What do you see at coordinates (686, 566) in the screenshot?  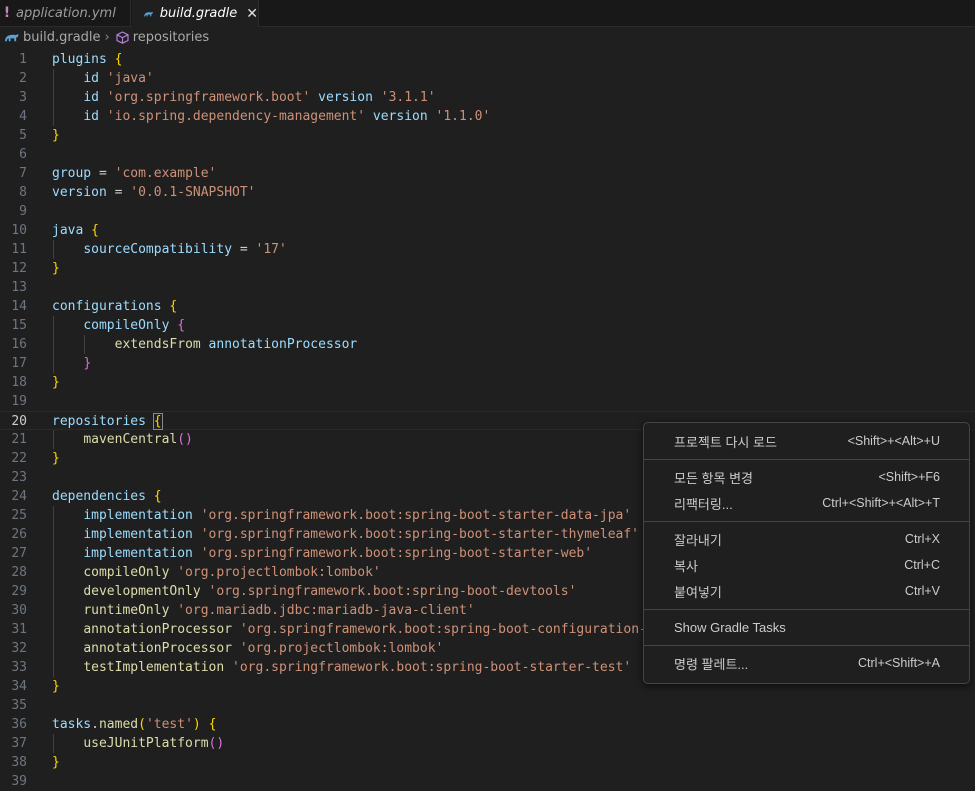 I see `menu-item-label: 복사` at bounding box center [686, 566].